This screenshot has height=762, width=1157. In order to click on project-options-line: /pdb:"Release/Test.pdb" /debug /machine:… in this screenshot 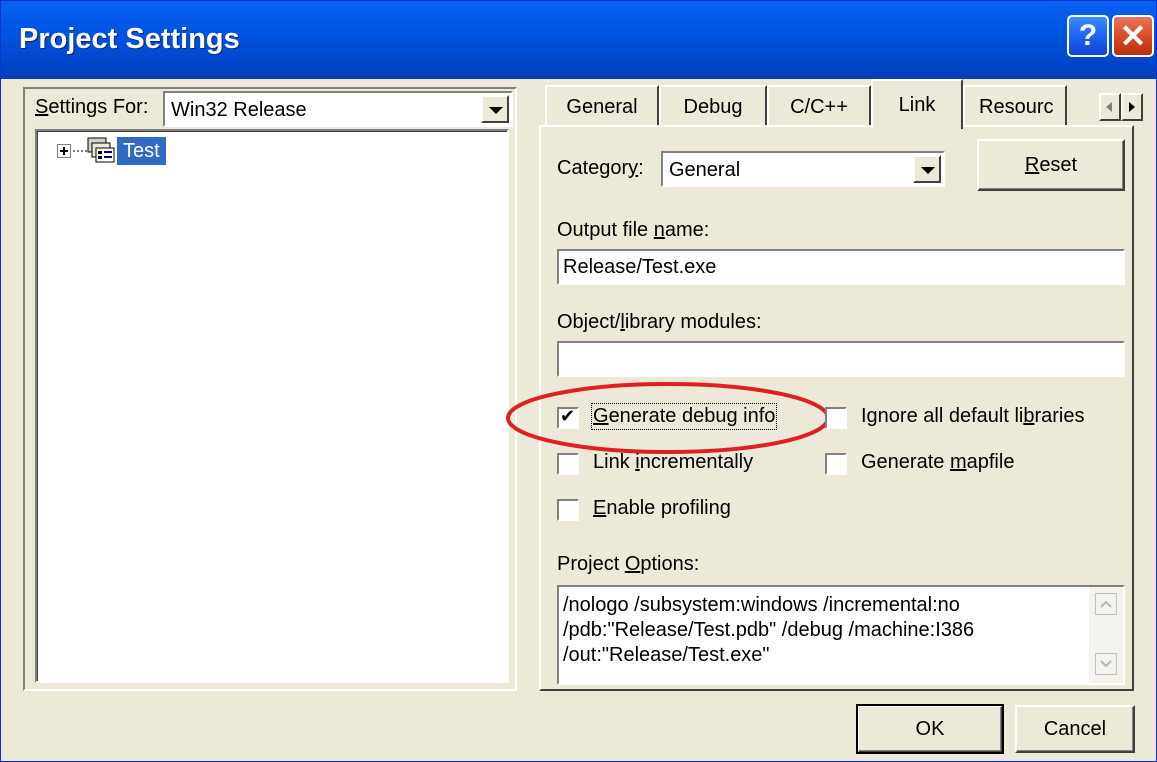, I will do `click(769, 630)`.